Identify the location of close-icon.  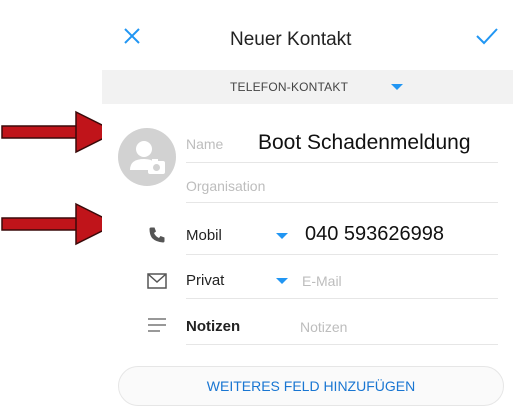
(132, 36).